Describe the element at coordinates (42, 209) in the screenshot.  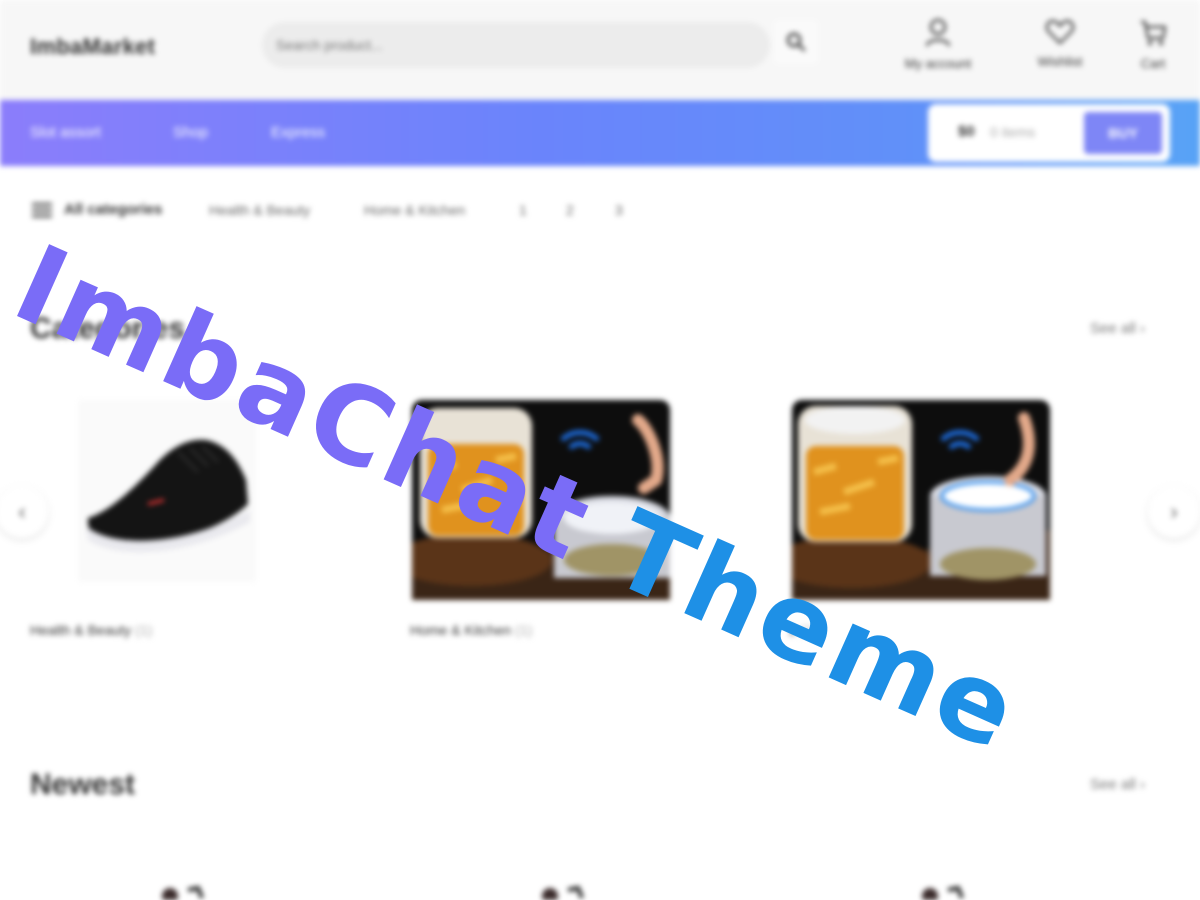
I see `hamburger-menu-icon` at that location.